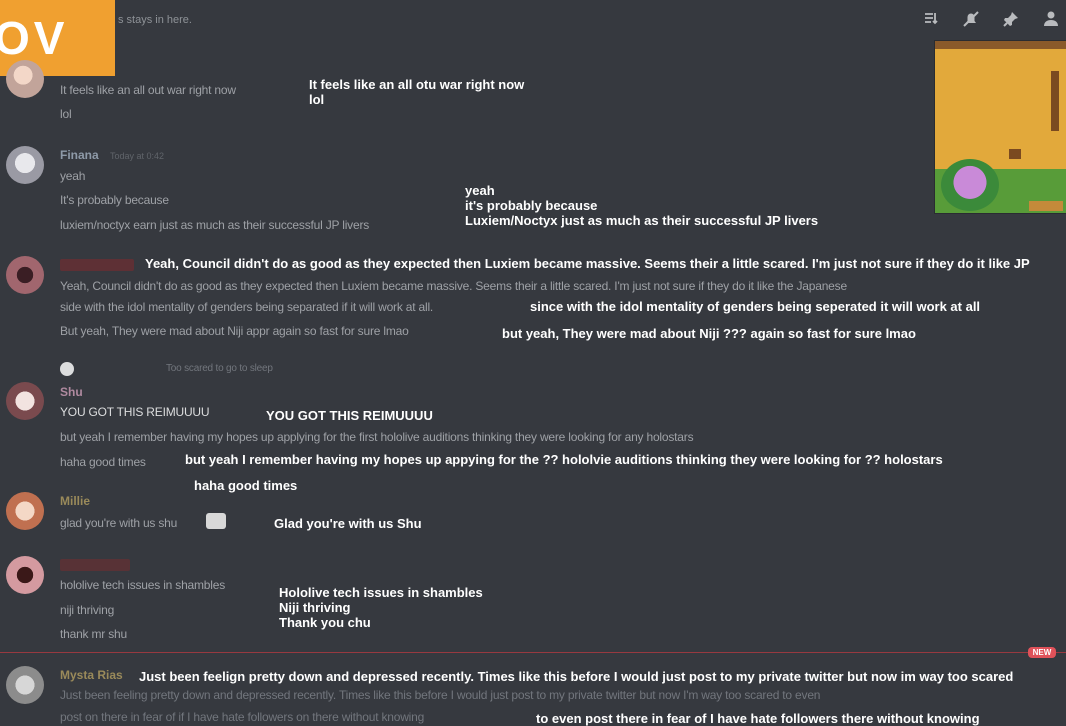 Image resolution: width=1066 pixels, height=726 pixels. Describe the element at coordinates (103, 462) in the screenshot. I see `message-line: haha good times` at that location.